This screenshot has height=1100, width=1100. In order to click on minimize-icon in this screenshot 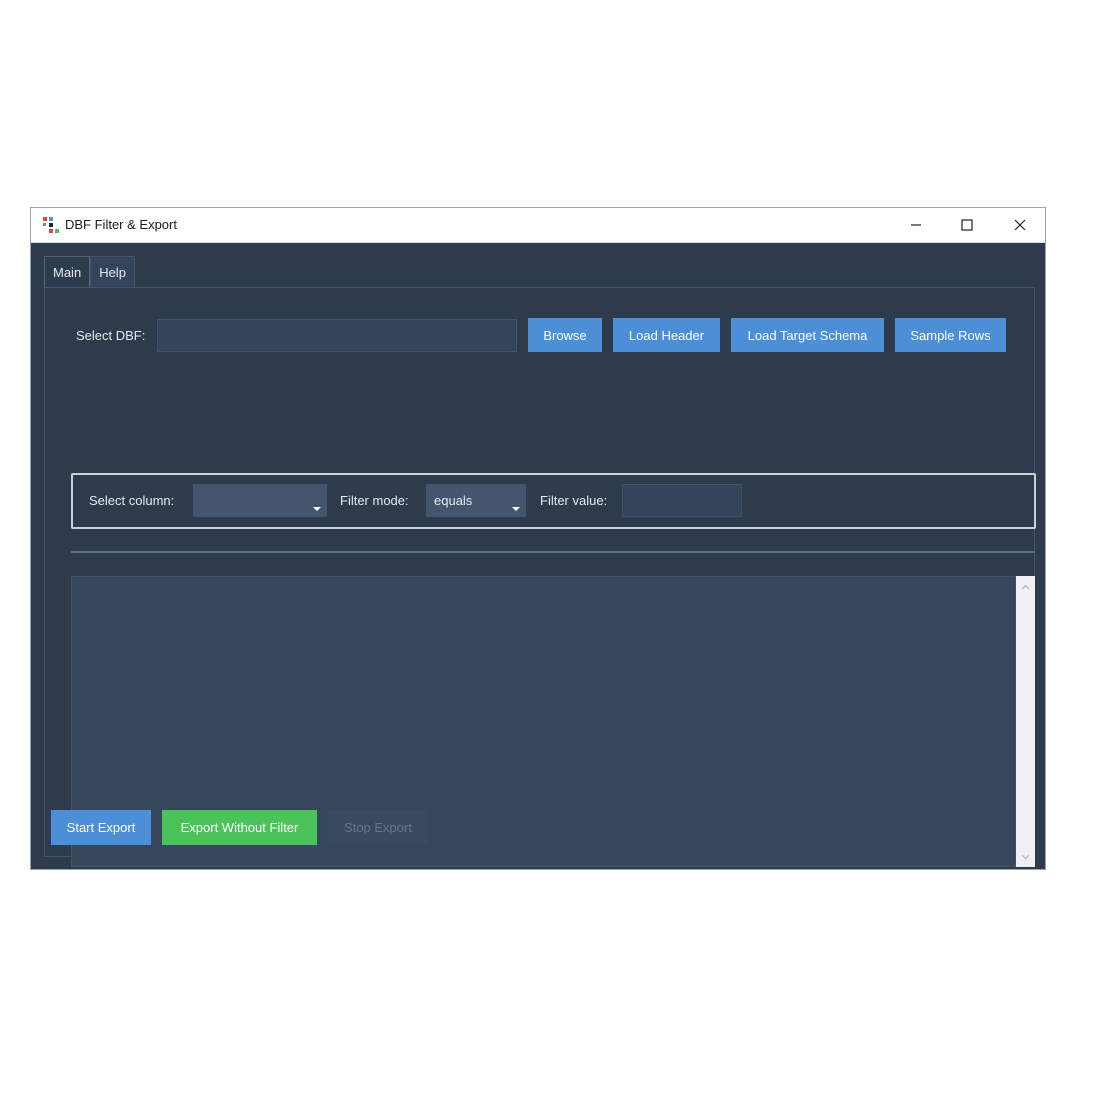, I will do `click(916, 225)`.